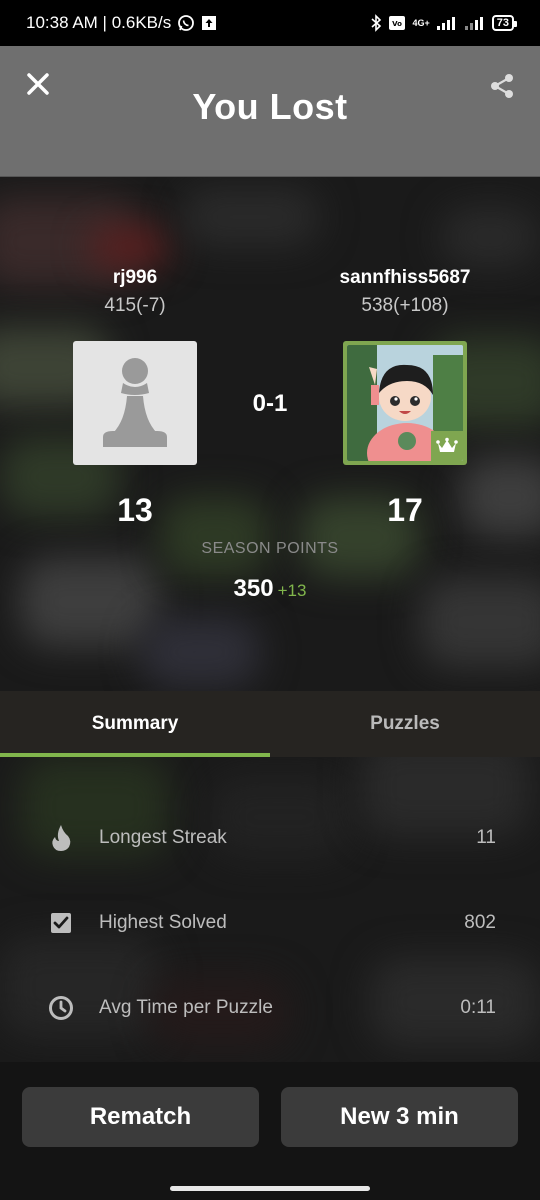  I want to click on crown-badge, so click(447, 446).